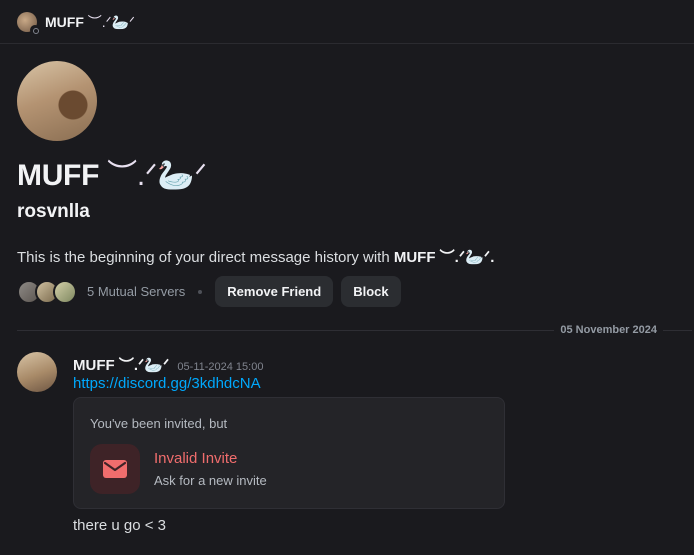 The width and height of the screenshot is (694, 555). I want to click on dm-intro-name: MUFF ︶.ᐟ🦢ᐟ., so click(444, 257).